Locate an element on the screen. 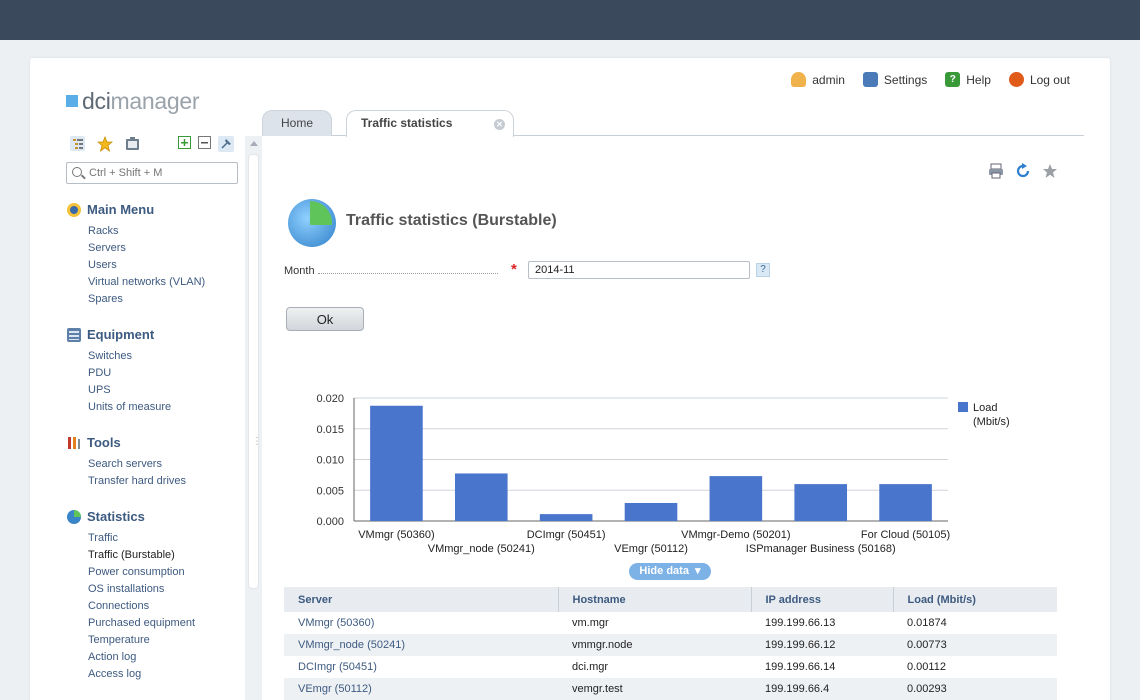  column-header-server: Server is located at coordinates (421, 599).